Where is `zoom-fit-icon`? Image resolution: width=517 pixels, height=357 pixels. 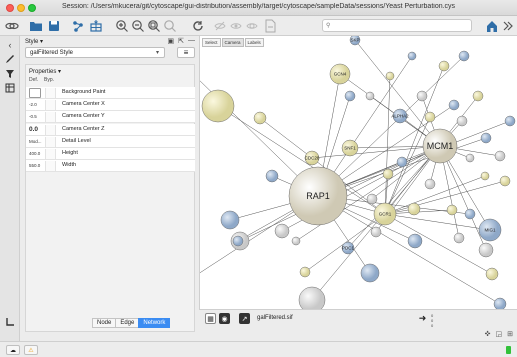
zoom-fit-icon is located at coordinates (154, 26).